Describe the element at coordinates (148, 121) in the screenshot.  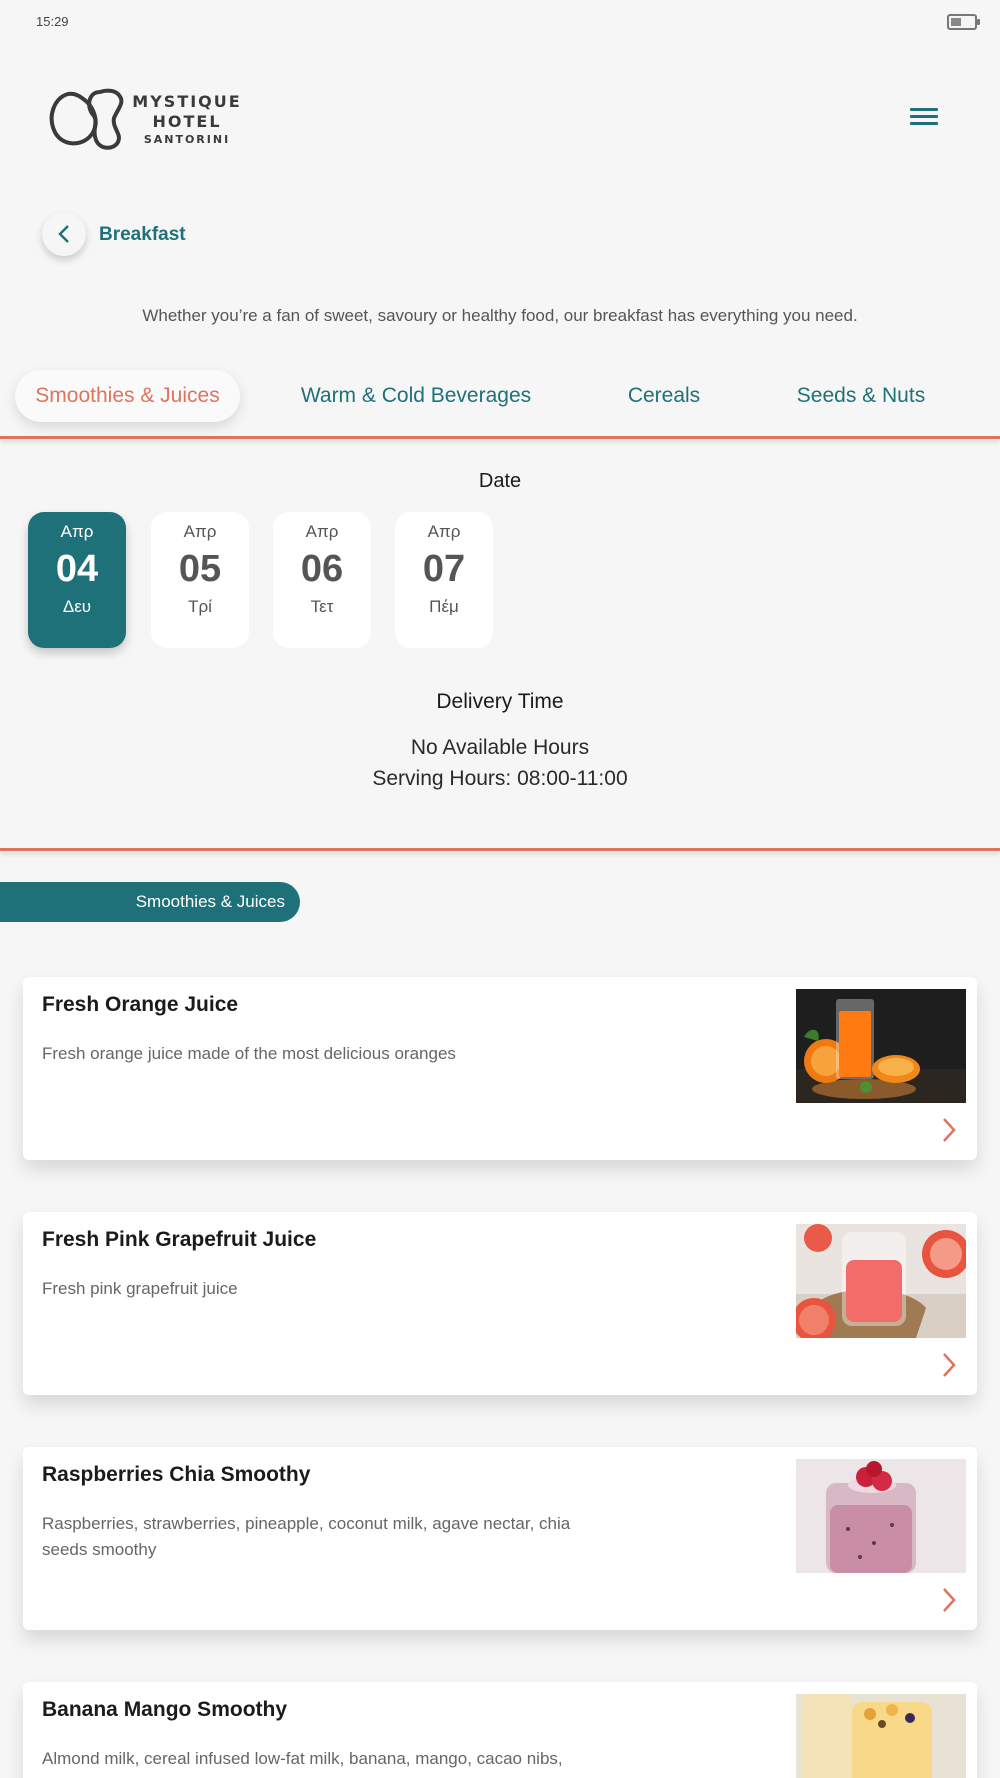
I see `hotel-logo: MYSTIQUE HOTEL SANTORINI` at that location.